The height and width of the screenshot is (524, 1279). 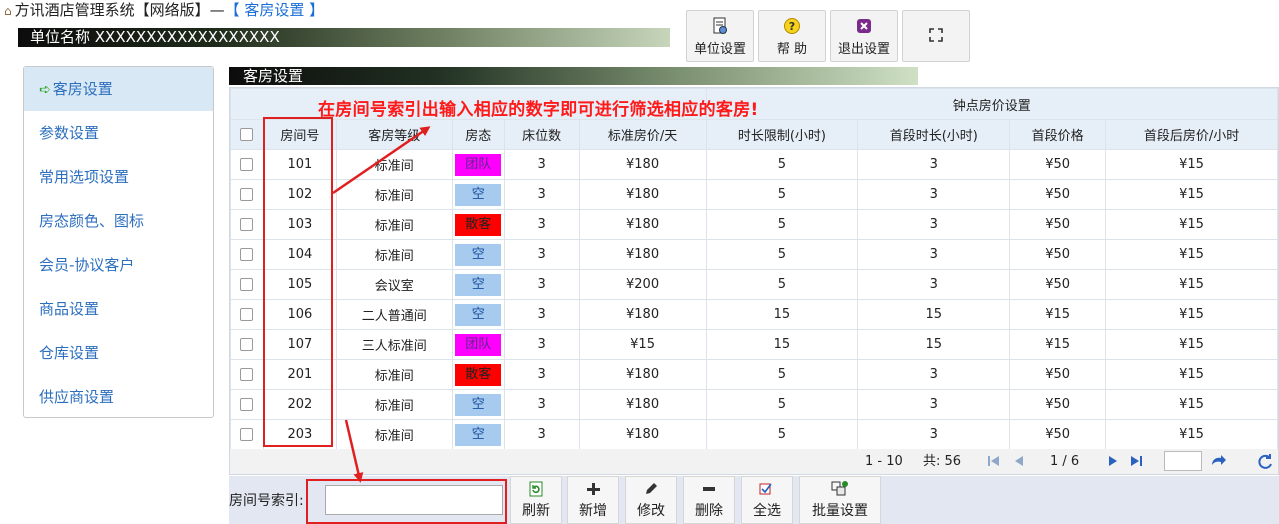 I want to click on status-badge: 散客, so click(x=478, y=224).